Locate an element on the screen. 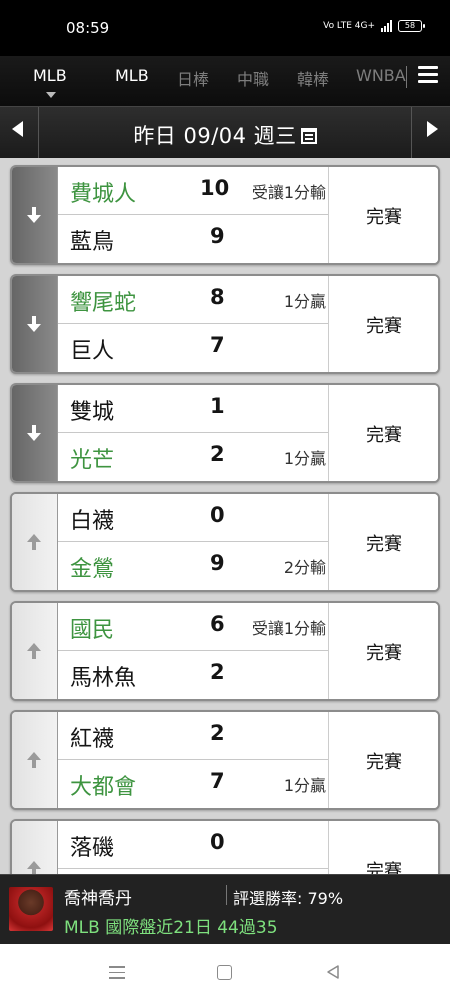  game-card: 雙城 1 光芒 2 1分贏 完賽 is located at coordinates (225, 433).